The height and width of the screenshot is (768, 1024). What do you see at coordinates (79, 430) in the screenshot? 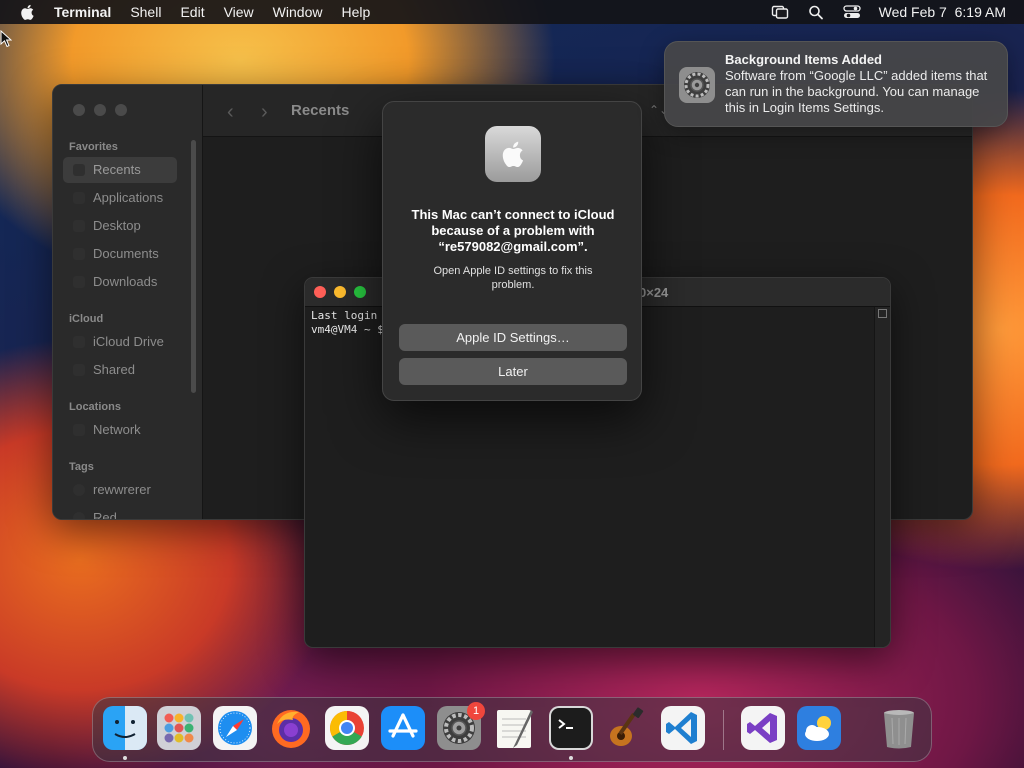
I see `network-globe-icon` at bounding box center [79, 430].